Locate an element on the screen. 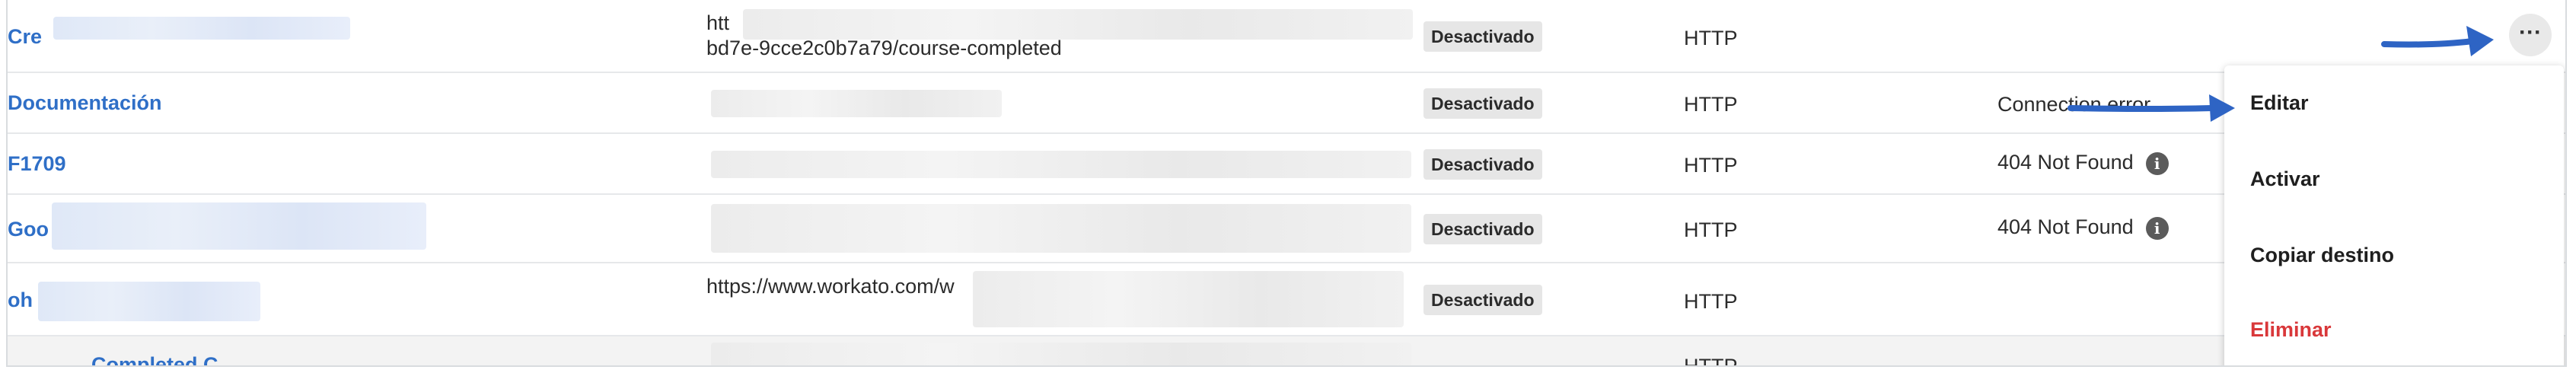 Image resolution: width=2576 pixels, height=373 pixels. row-url: https://www.workato.com/w is located at coordinates (831, 286).